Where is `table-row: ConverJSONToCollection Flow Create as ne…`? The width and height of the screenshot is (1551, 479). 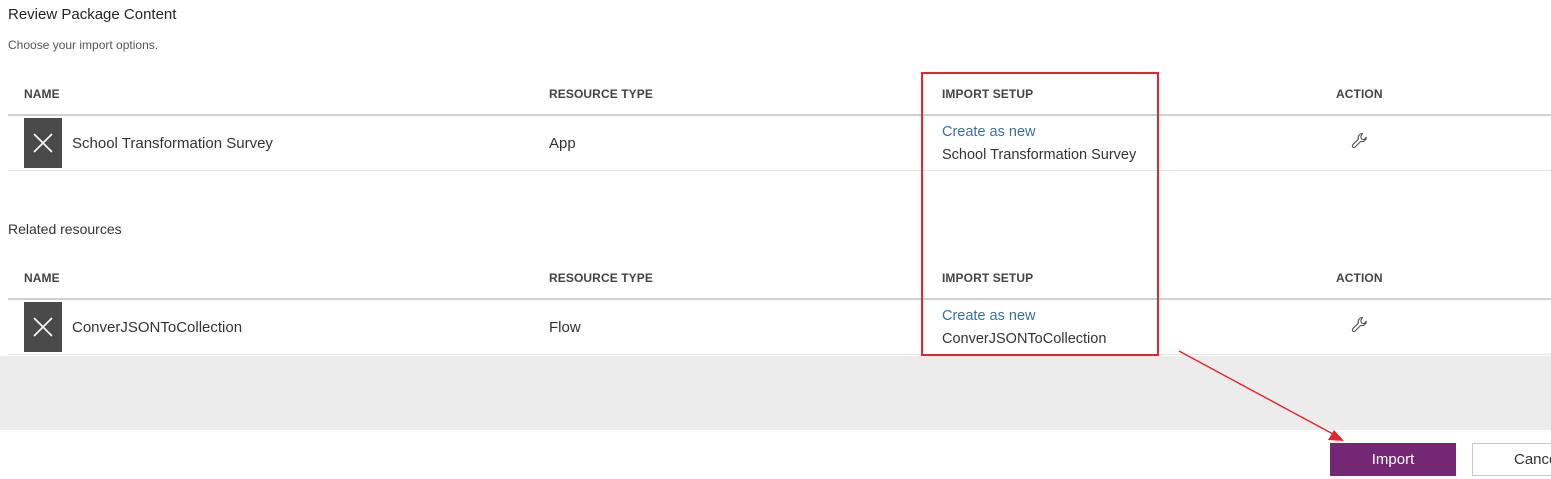 table-row: ConverJSONToCollection Flow Create as ne… is located at coordinates (779, 327).